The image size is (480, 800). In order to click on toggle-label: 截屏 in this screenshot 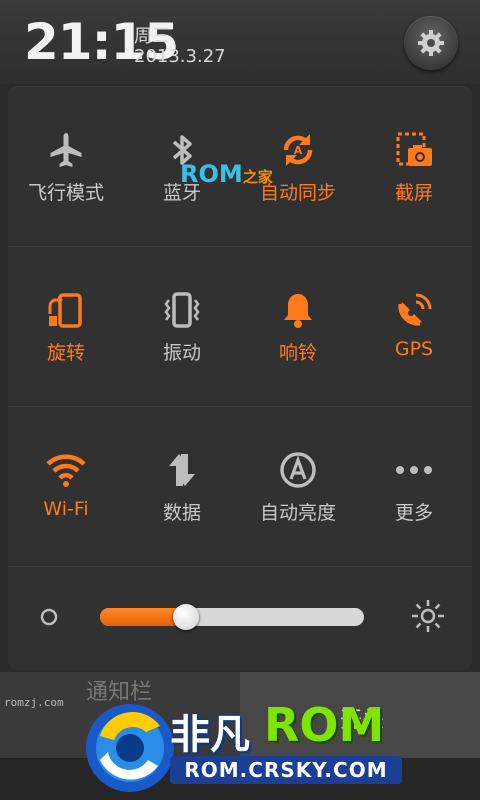, I will do `click(413, 193)`.